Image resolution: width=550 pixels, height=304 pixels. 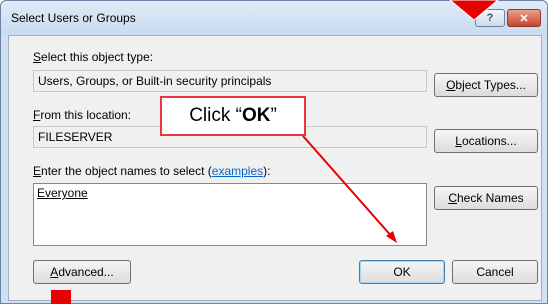 What do you see at coordinates (61, 297) in the screenshot?
I see `bottom-red-marker` at bounding box center [61, 297].